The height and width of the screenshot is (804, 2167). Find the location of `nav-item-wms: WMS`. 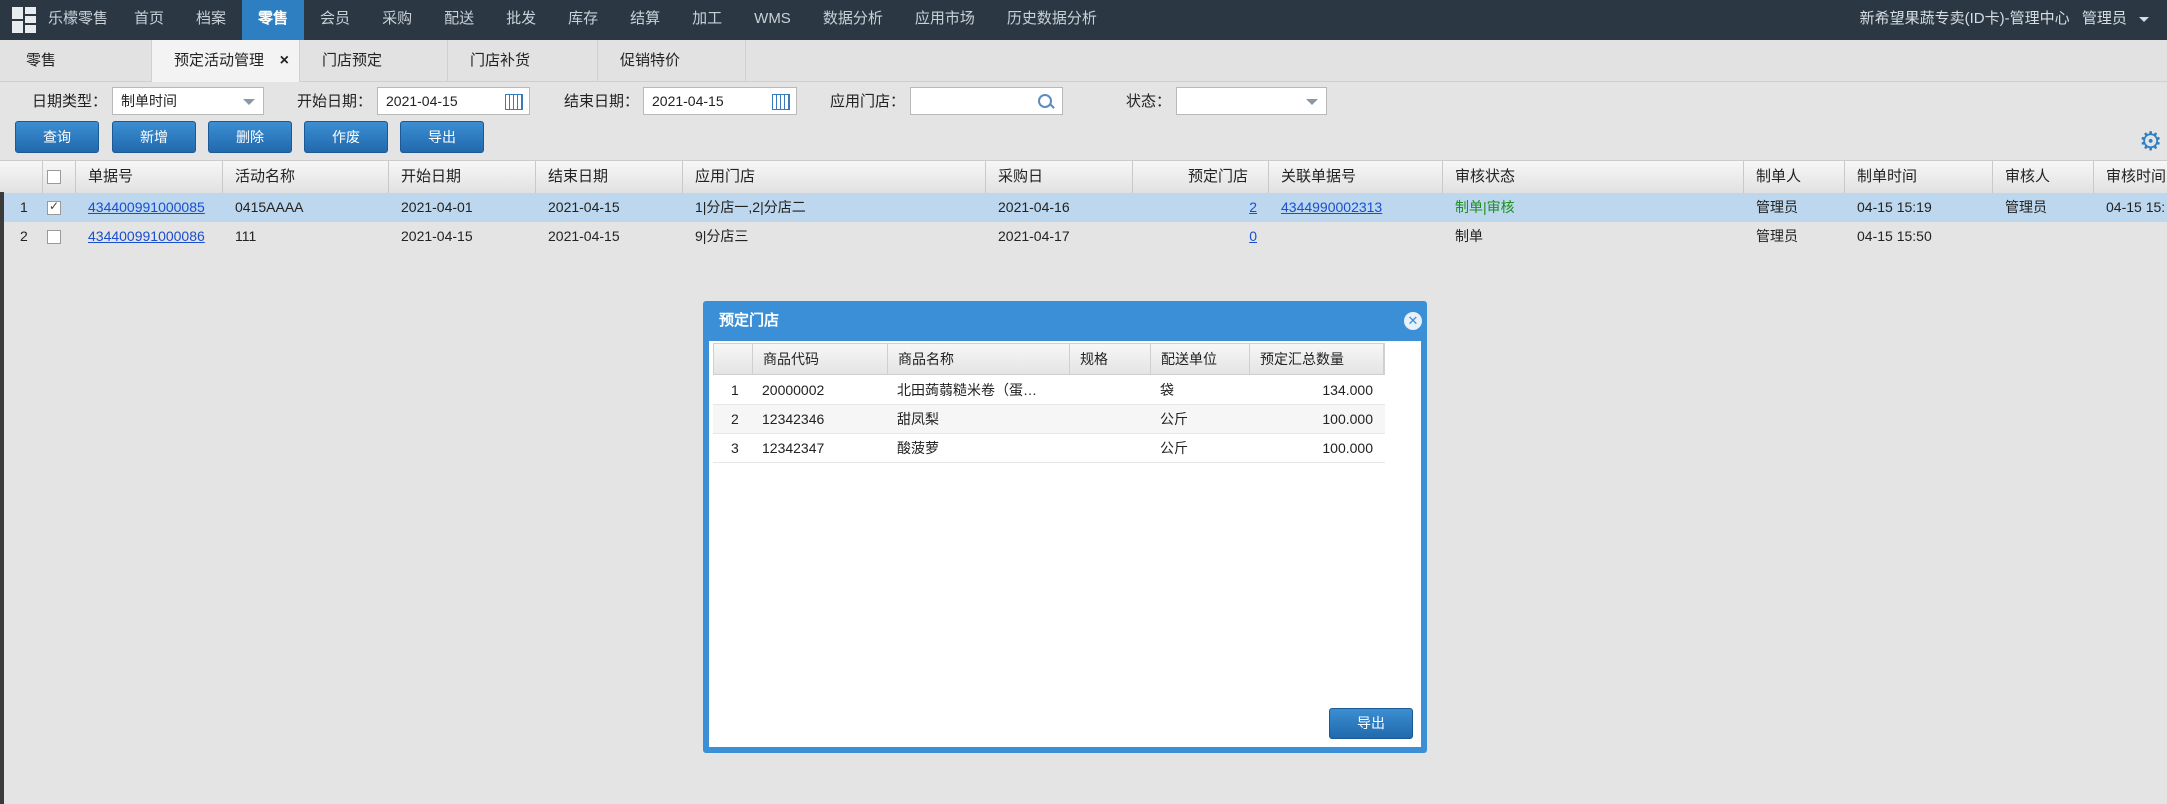

nav-item-wms: WMS is located at coordinates (772, 20).